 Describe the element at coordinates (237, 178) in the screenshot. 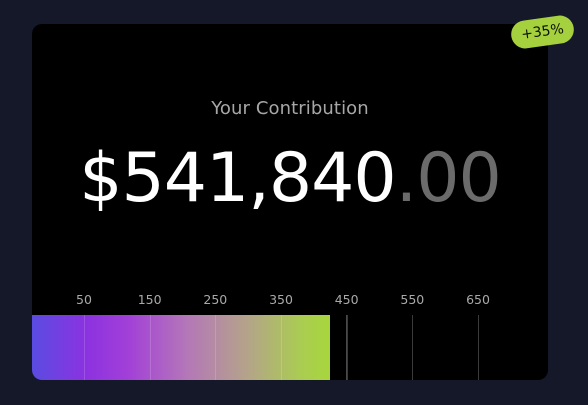

I see `amount-dollars: $541,840` at that location.